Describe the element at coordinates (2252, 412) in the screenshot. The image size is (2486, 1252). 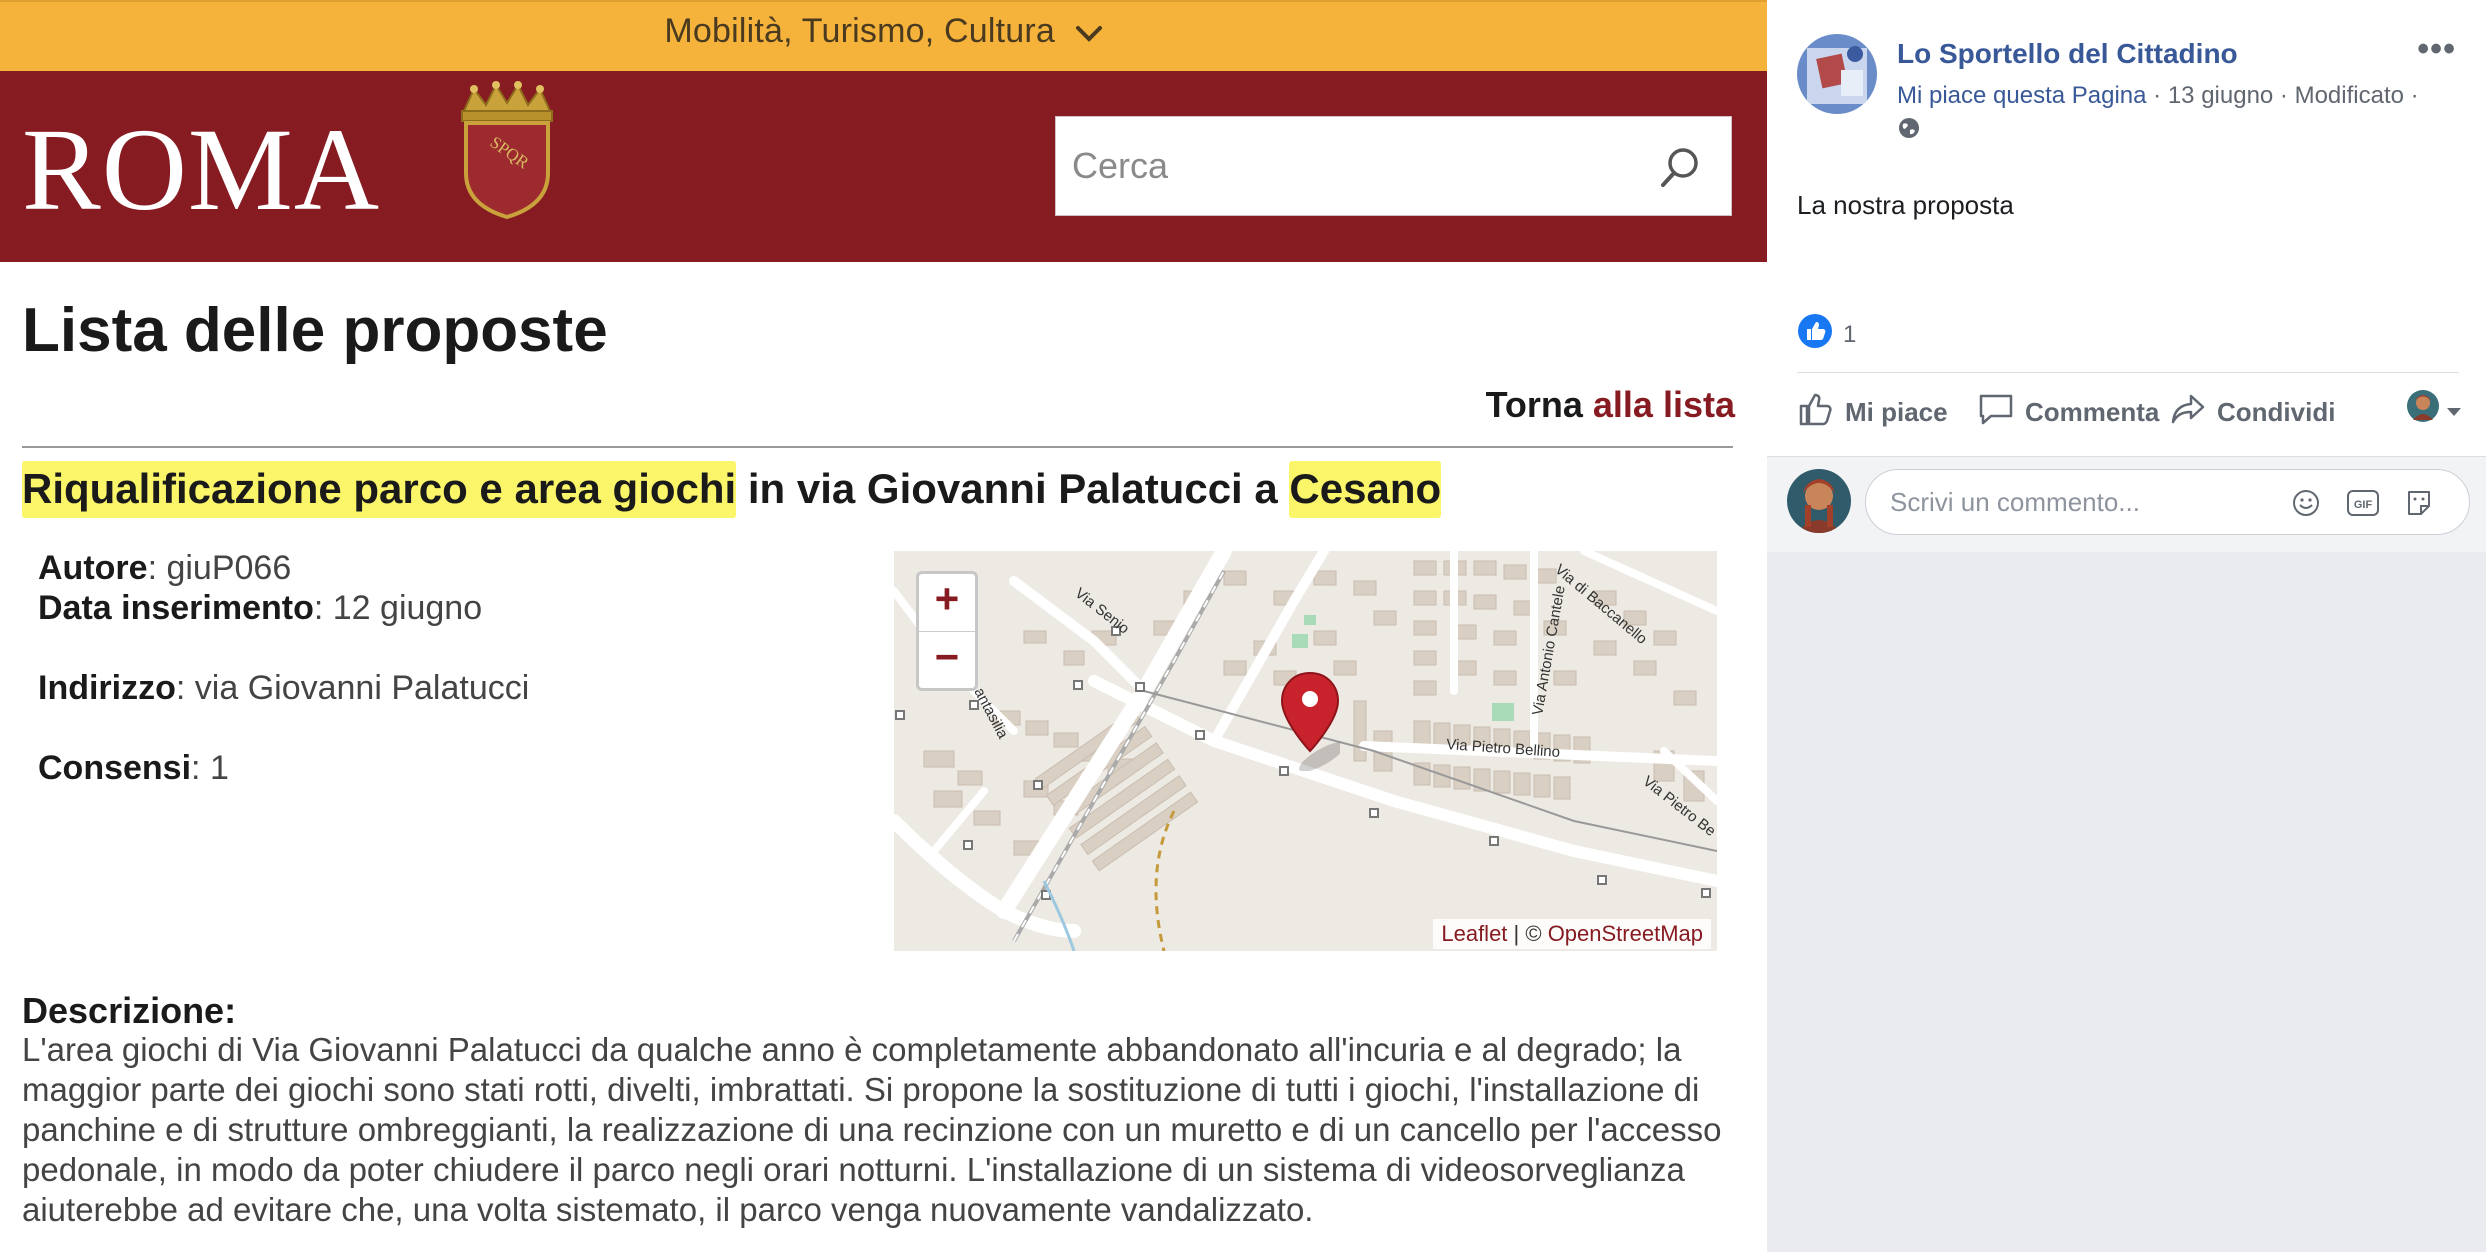
I see `share-button: Condividi` at that location.